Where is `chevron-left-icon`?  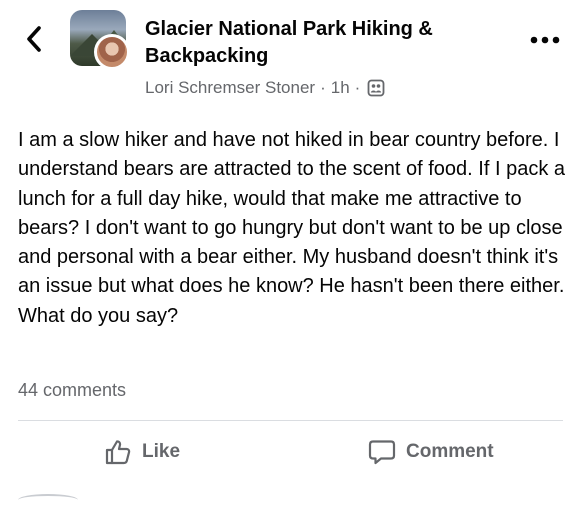 chevron-left-icon is located at coordinates (34, 39).